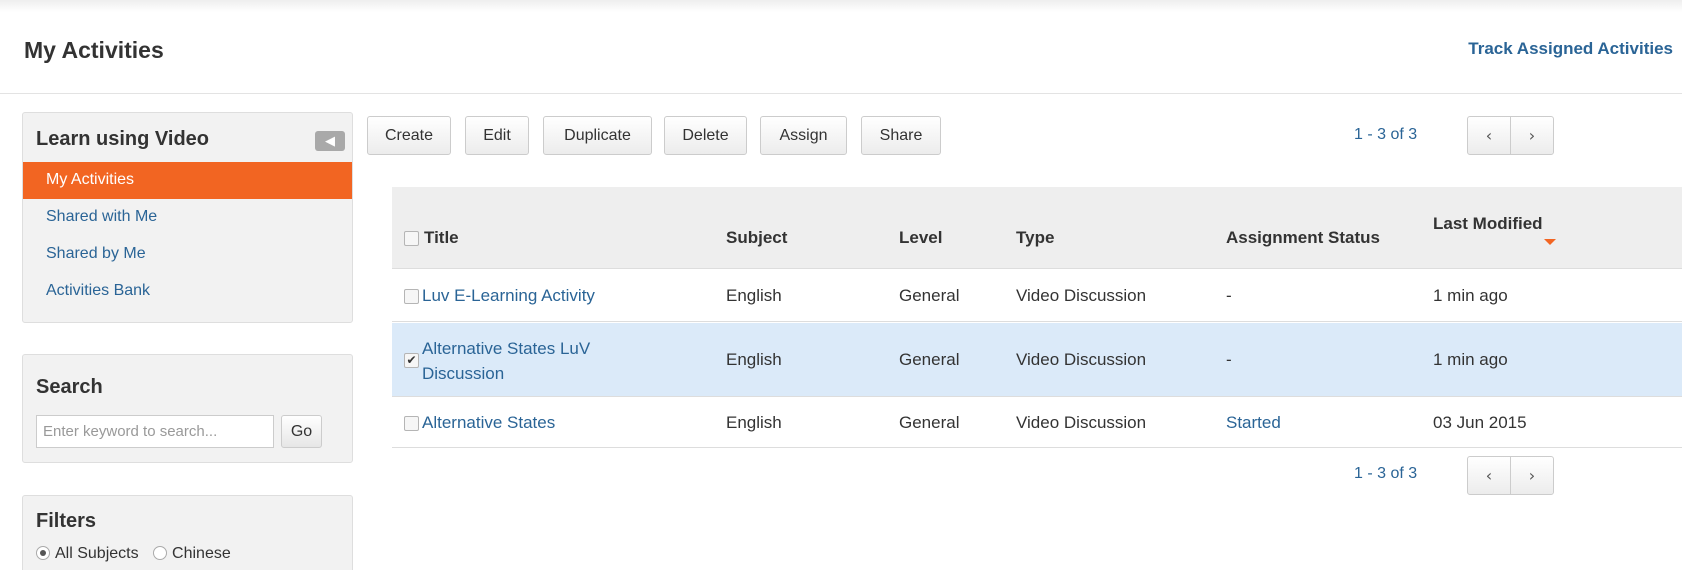  Describe the element at coordinates (411, 360) in the screenshot. I see `row-checkbox-checked: ✔` at that location.